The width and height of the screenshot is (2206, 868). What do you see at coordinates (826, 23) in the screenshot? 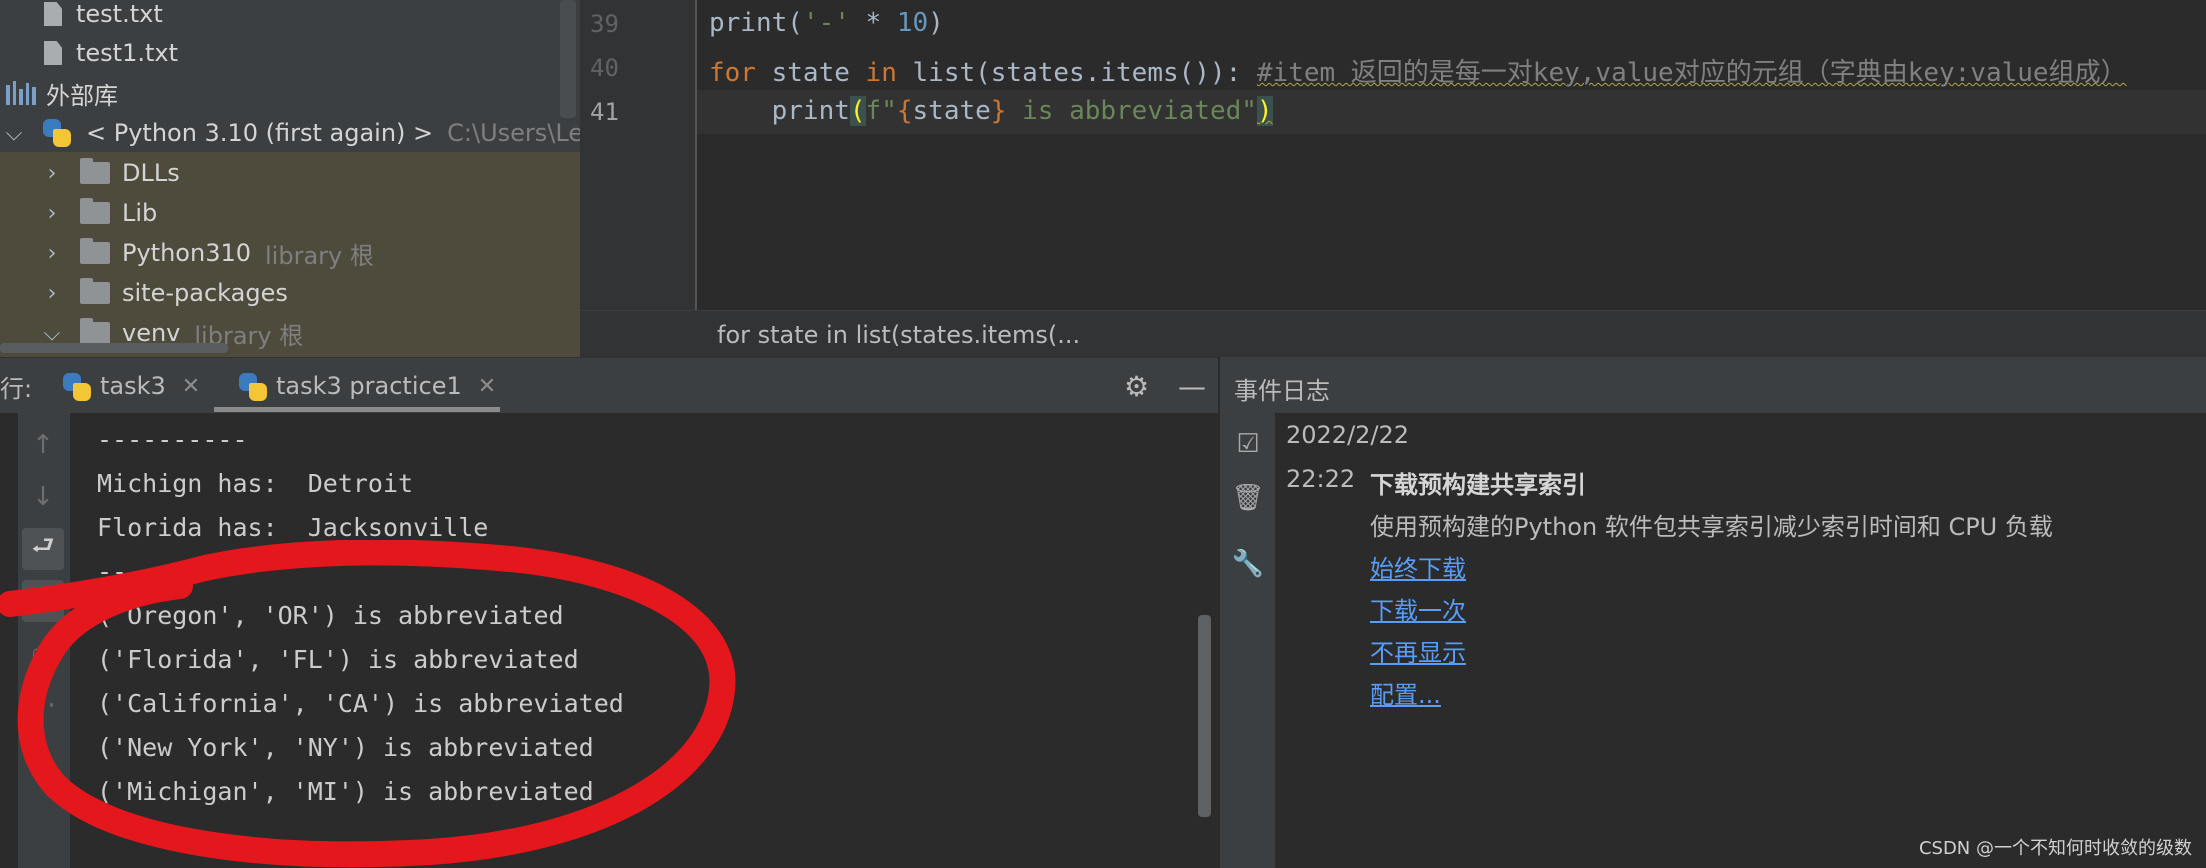
I see `code-line-39: print('-' * 10)` at bounding box center [826, 23].